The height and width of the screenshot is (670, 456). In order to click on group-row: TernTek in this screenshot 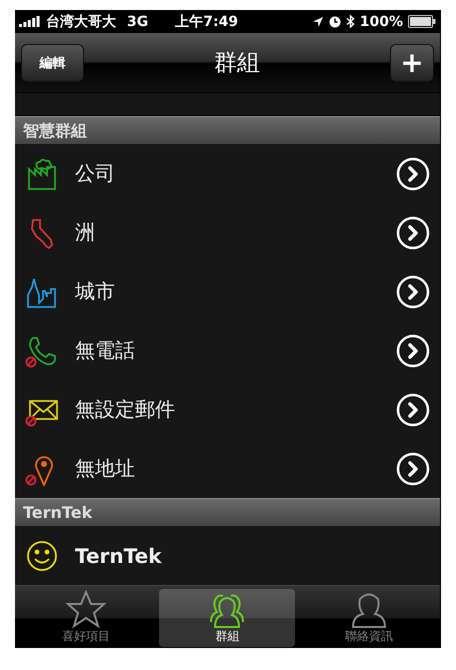, I will do `click(227, 555)`.